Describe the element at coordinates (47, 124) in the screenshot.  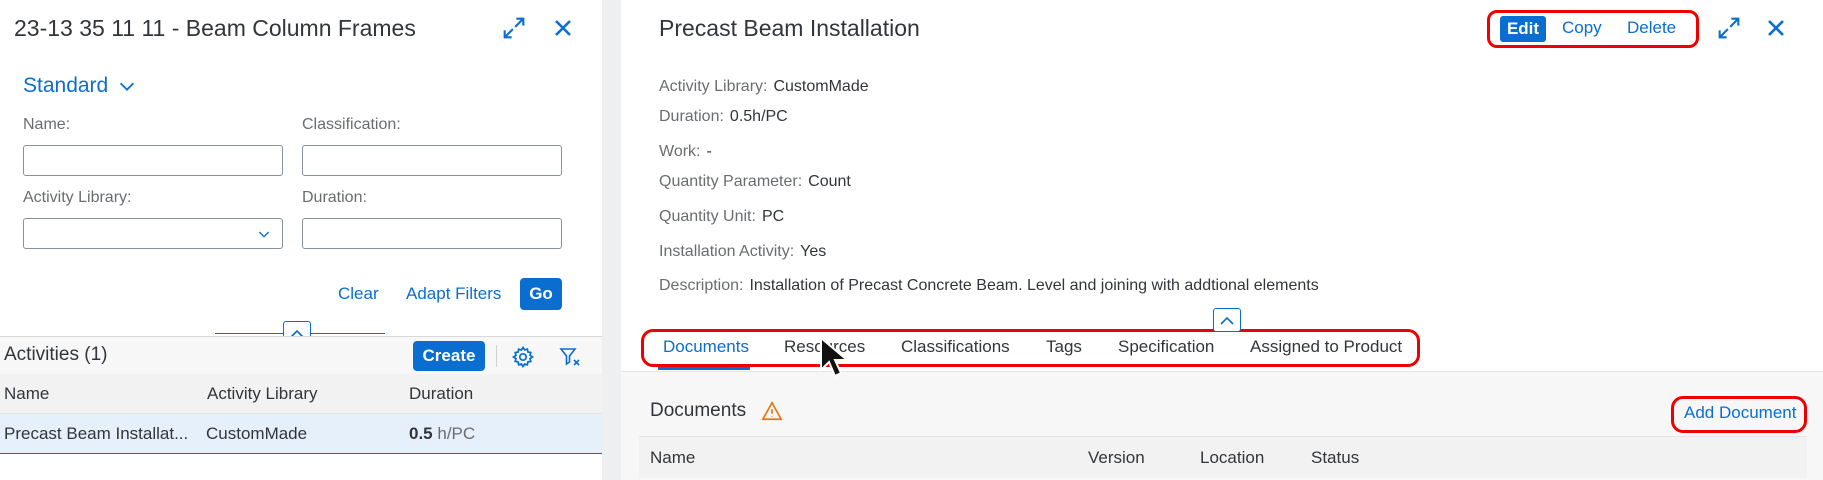
I see `name-filter-label: Name:` at that location.